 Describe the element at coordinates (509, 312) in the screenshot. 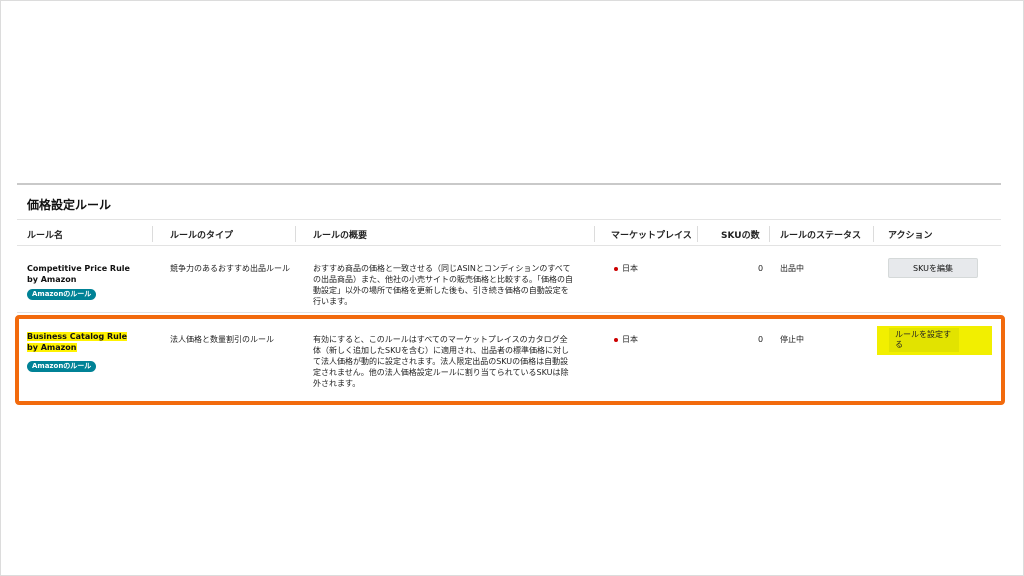

I see `row-divider` at that location.